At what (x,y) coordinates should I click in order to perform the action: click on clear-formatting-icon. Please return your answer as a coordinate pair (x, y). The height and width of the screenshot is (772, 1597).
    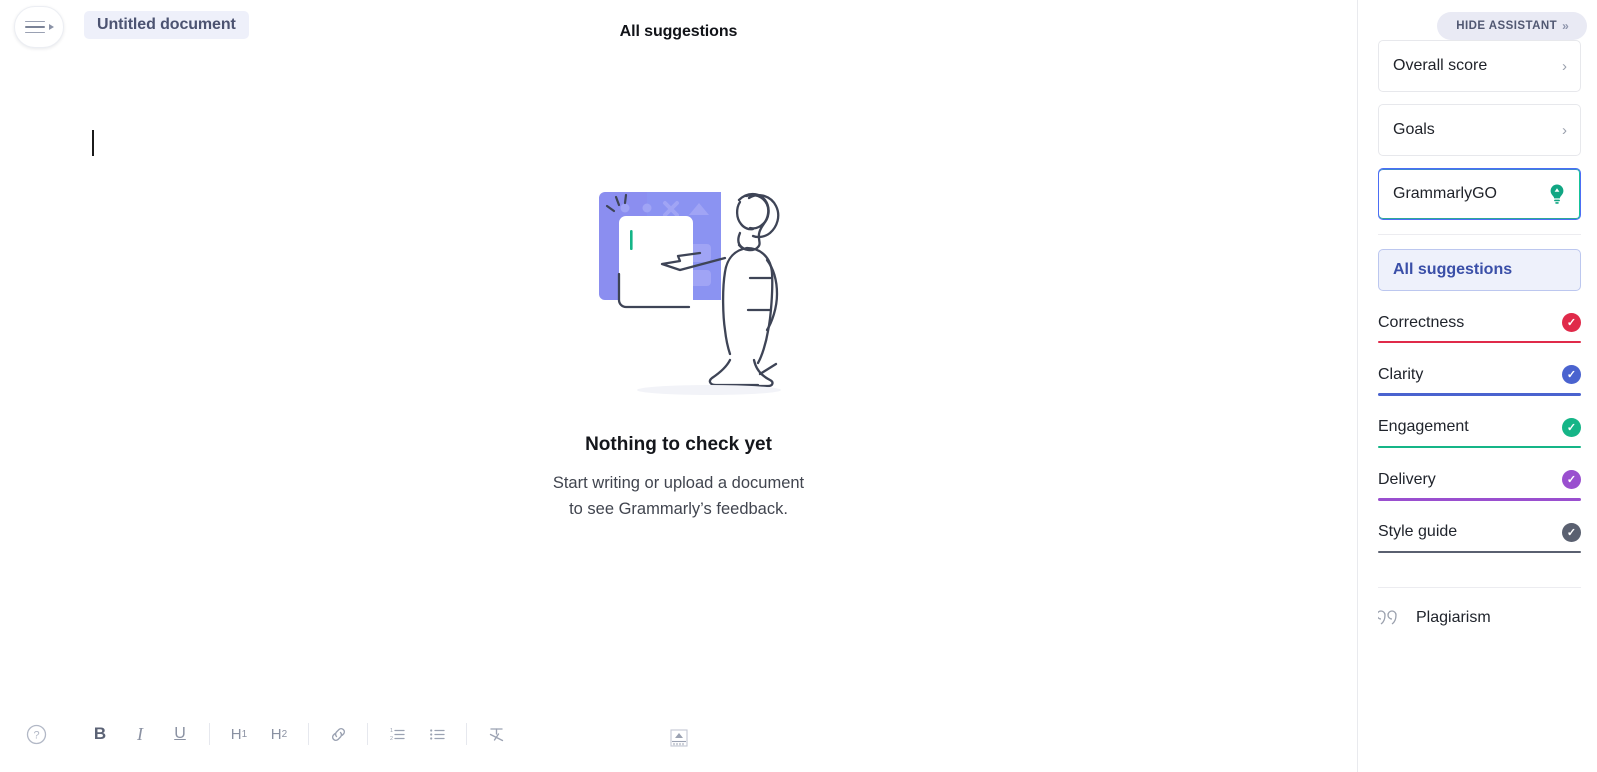
    Looking at the image, I should click on (496, 734).